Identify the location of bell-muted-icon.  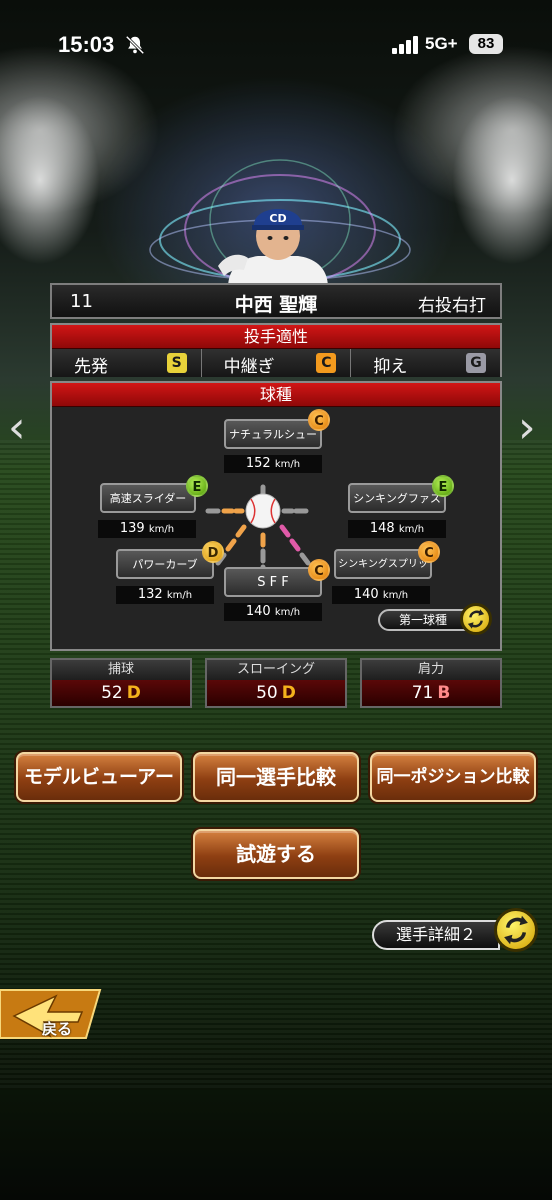
(135, 45).